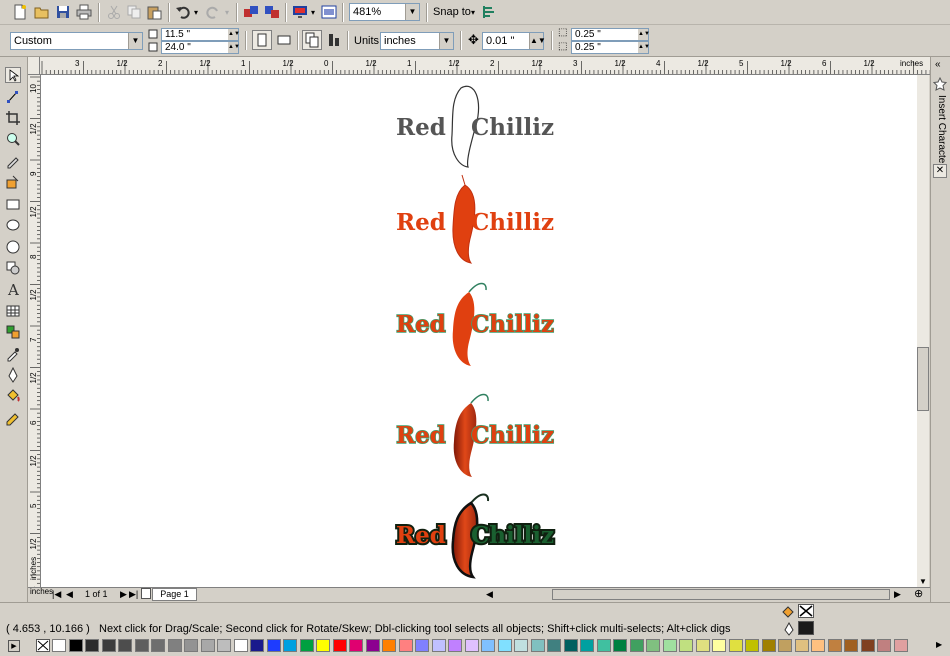  I want to click on export-icon, so click(272, 12).